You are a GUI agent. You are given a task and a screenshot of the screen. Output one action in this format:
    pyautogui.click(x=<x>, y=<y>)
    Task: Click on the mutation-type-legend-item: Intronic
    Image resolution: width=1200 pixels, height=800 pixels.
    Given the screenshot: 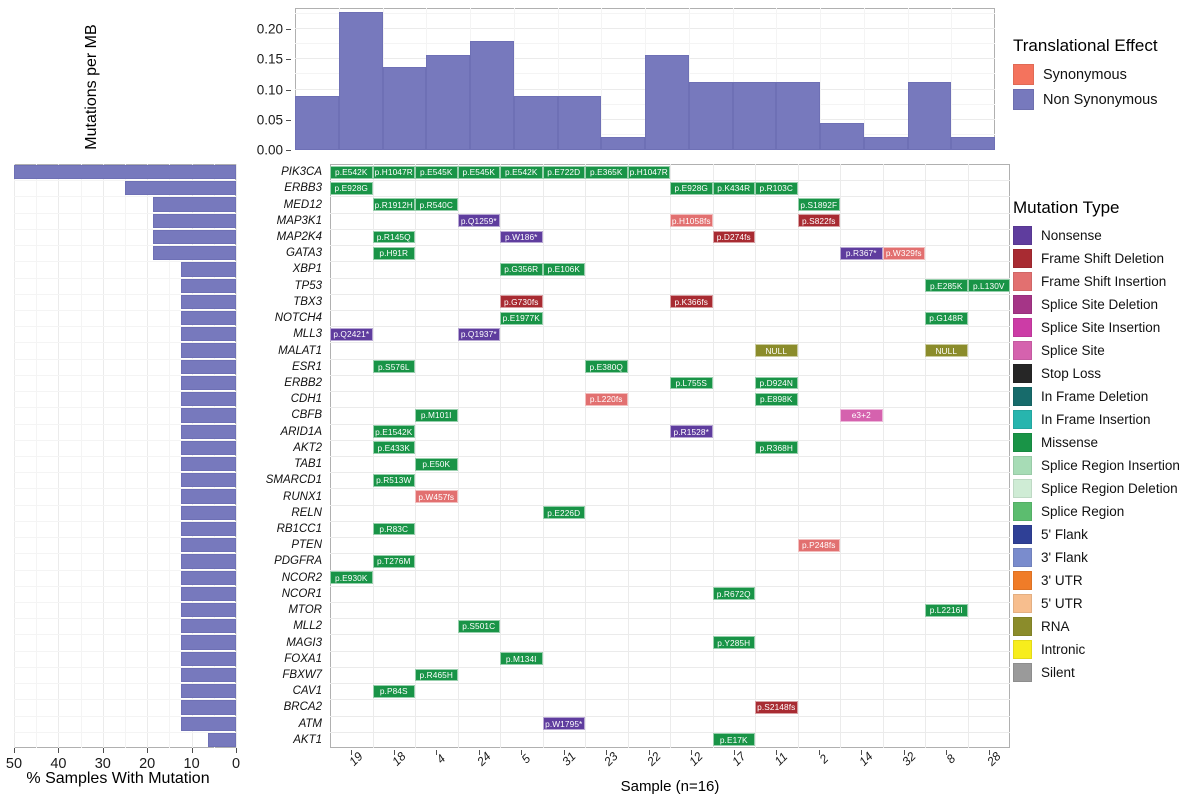 What is the action you would take?
    pyautogui.click(x=1096, y=649)
    